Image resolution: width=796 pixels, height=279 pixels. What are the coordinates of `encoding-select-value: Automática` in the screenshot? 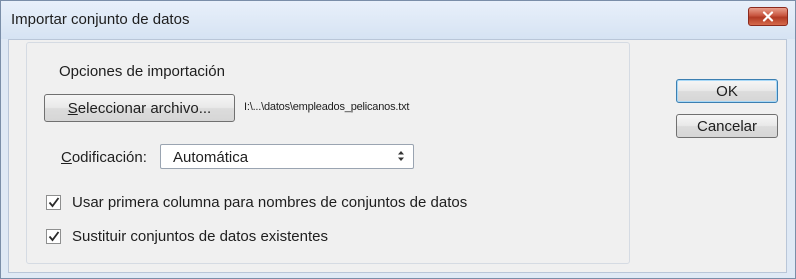 It's located at (211, 157).